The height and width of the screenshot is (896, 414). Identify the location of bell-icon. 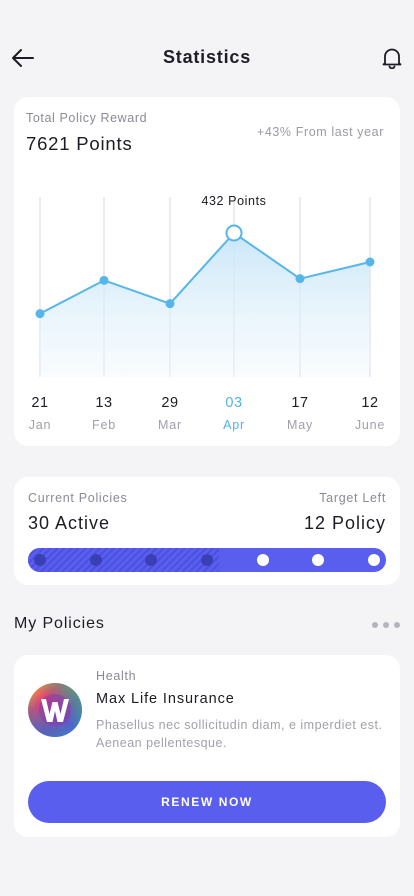
(392, 58).